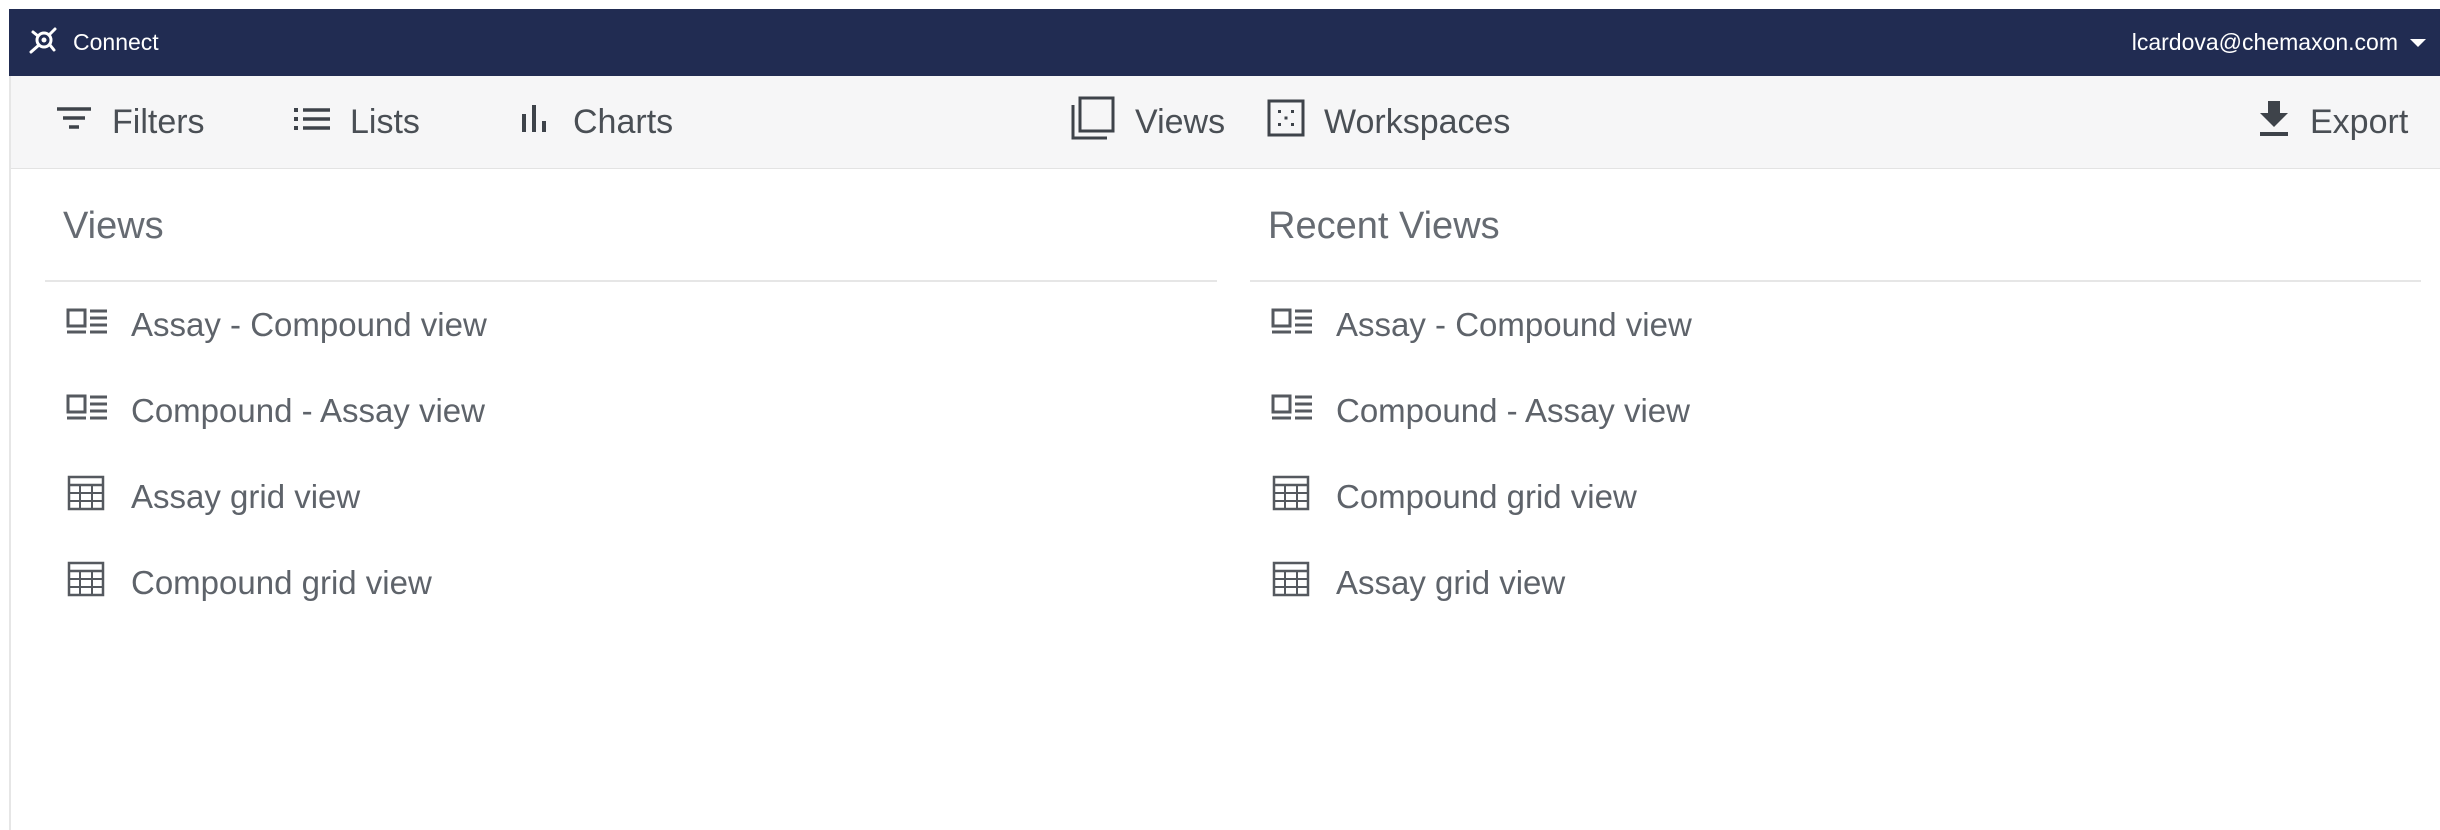 This screenshot has width=2440, height=830. I want to click on views-icon, so click(1093, 122).